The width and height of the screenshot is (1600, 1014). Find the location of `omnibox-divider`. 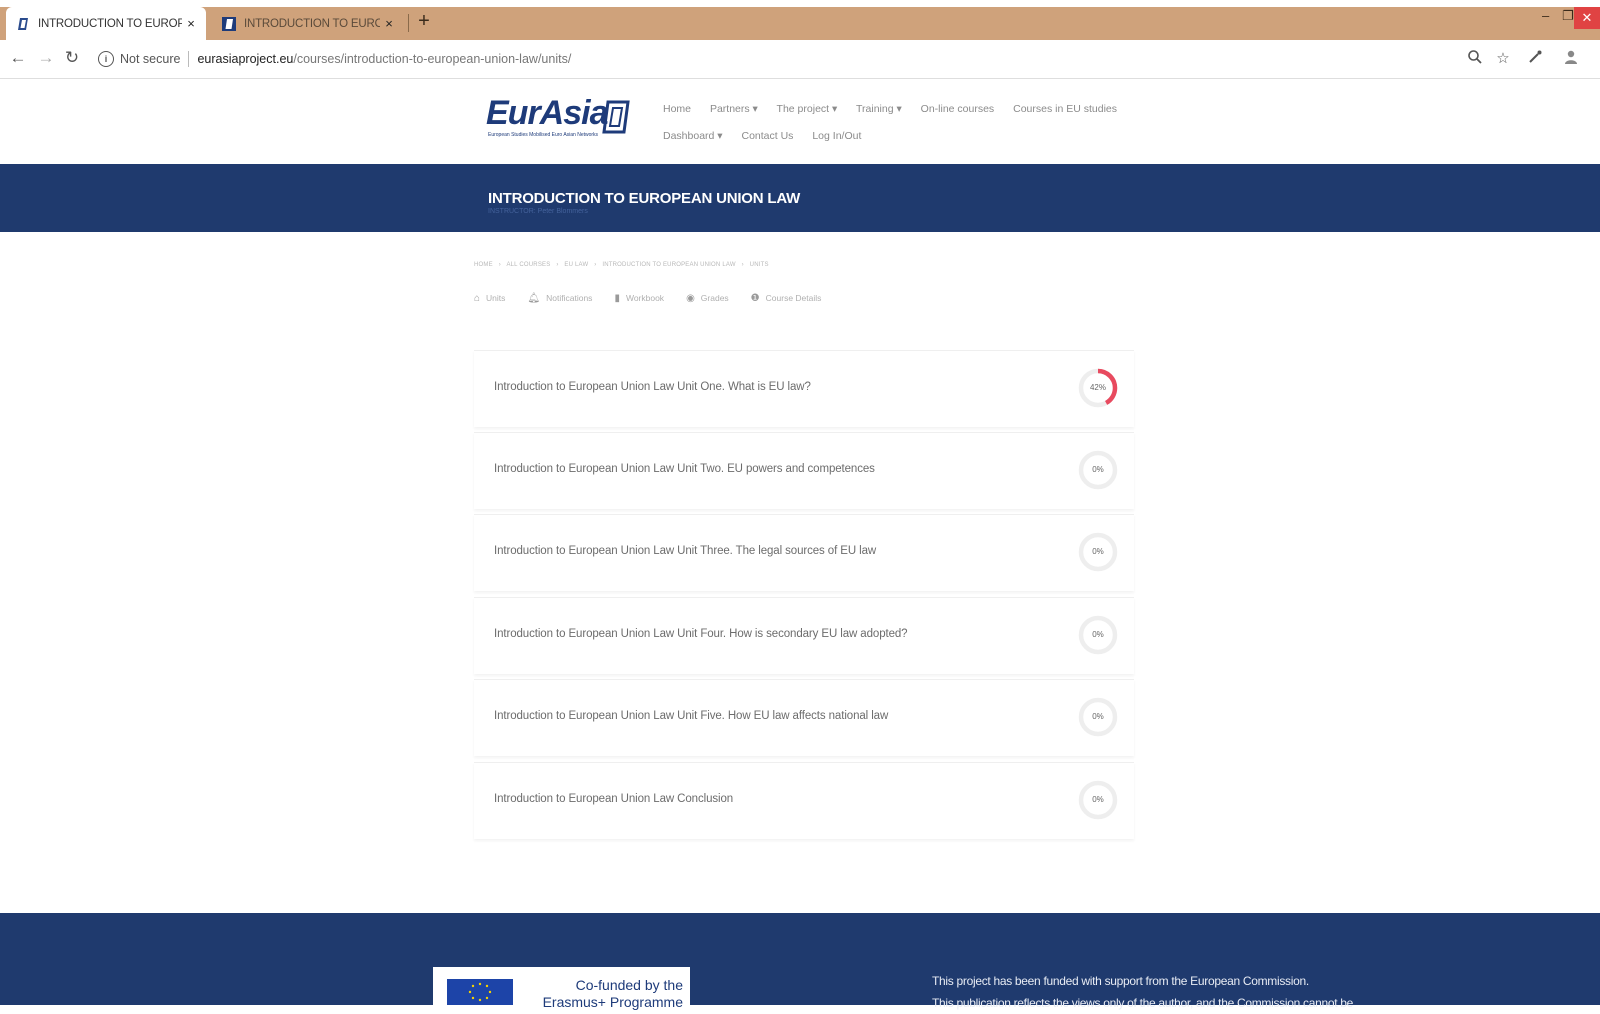

omnibox-divider is located at coordinates (189, 59).